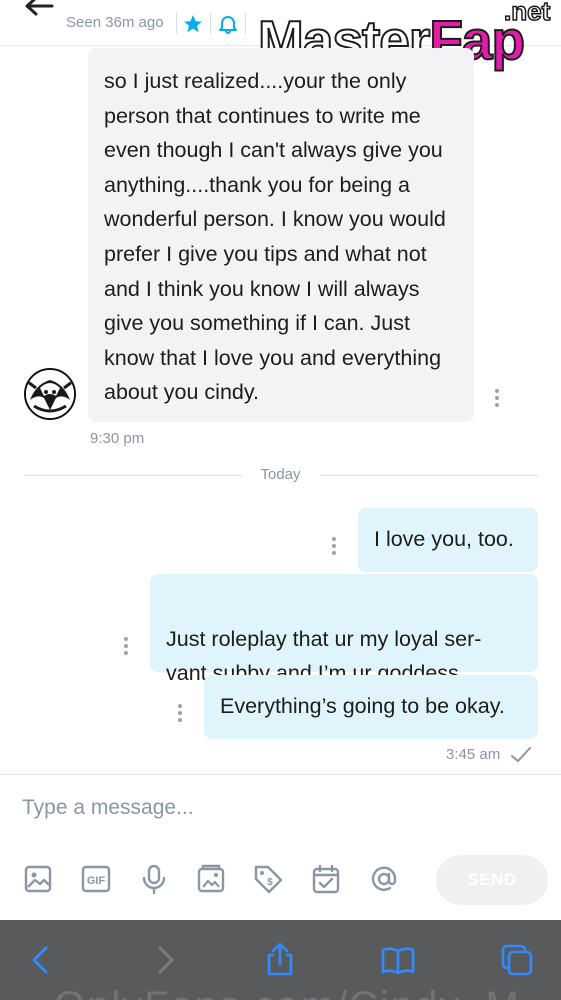  I want to click on incoming-timestamp: 9:30 pm, so click(117, 438).